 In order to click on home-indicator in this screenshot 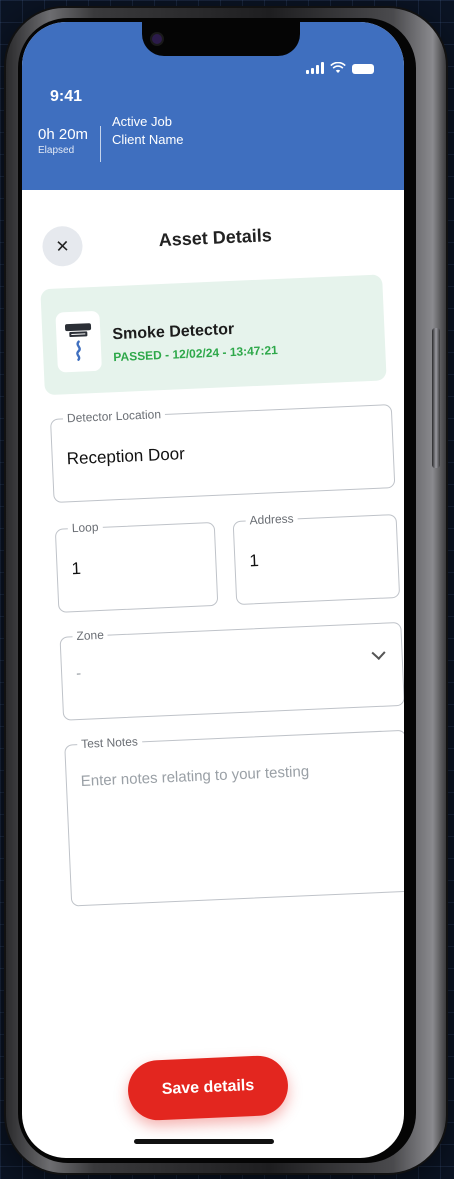, I will do `click(204, 1141)`.